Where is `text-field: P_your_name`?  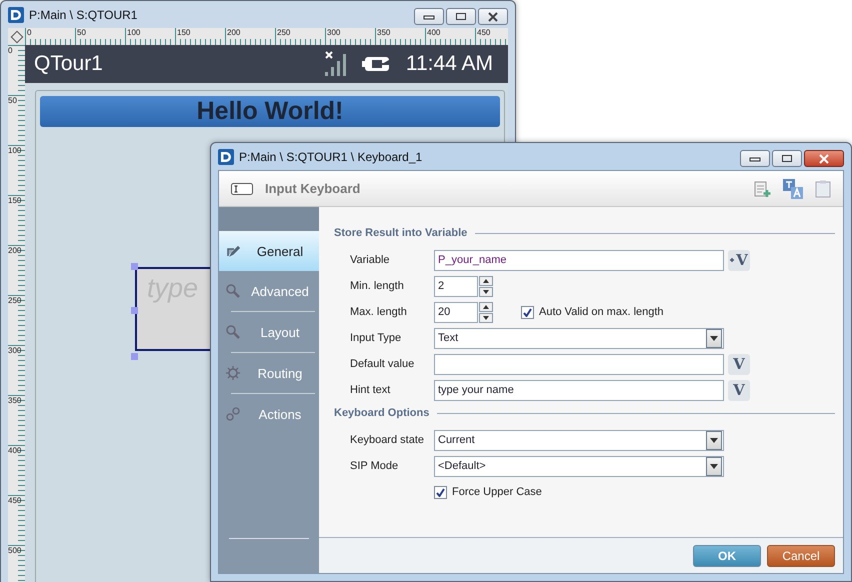
text-field: P_your_name is located at coordinates (579, 260).